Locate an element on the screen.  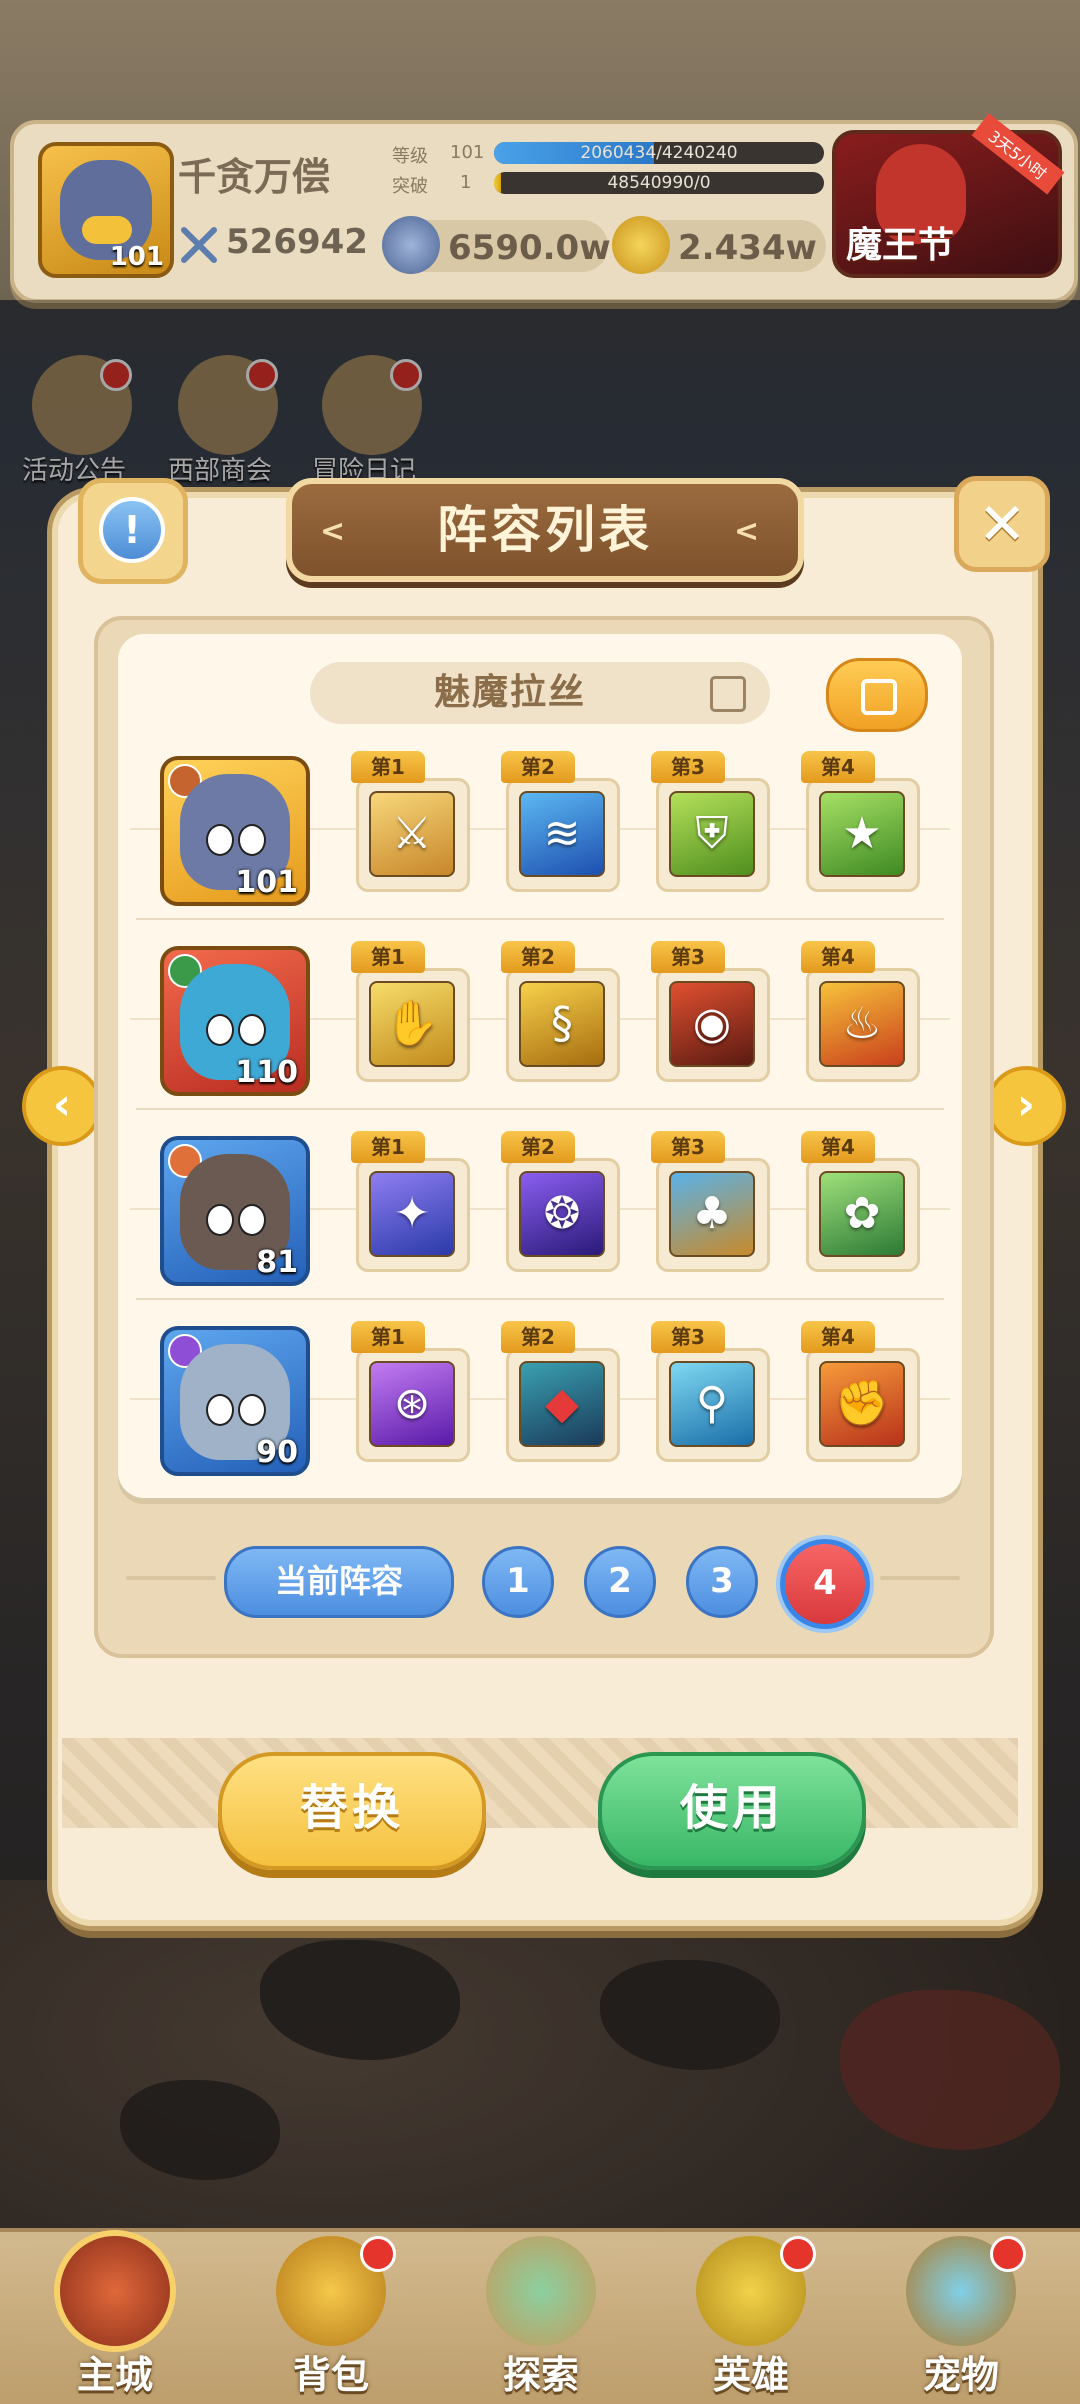
combat-power: 526942 is located at coordinates (297, 242).